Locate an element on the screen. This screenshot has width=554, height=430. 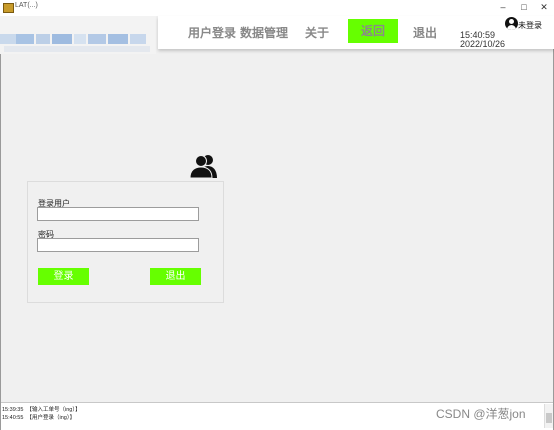
window-title: LAT(...) is located at coordinates (26, 5).